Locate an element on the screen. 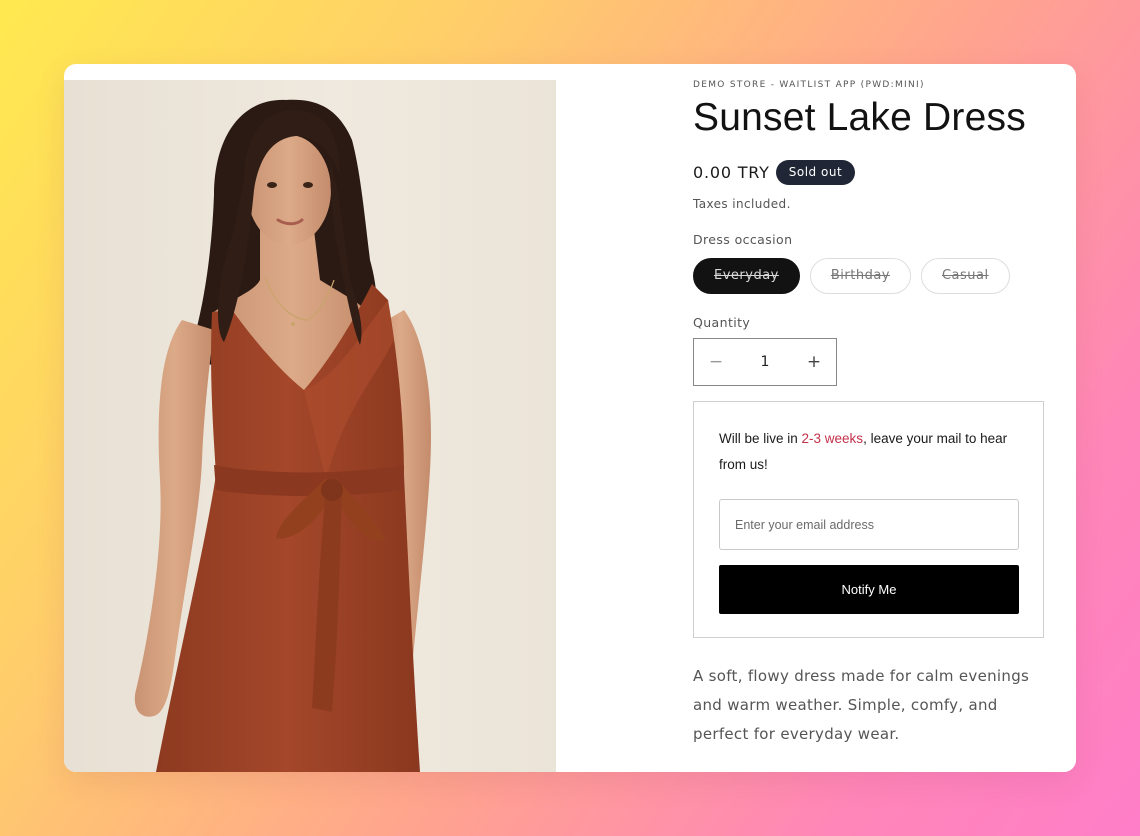 The height and width of the screenshot is (836, 1140). notify-me-button: Notify Me is located at coordinates (869, 589).